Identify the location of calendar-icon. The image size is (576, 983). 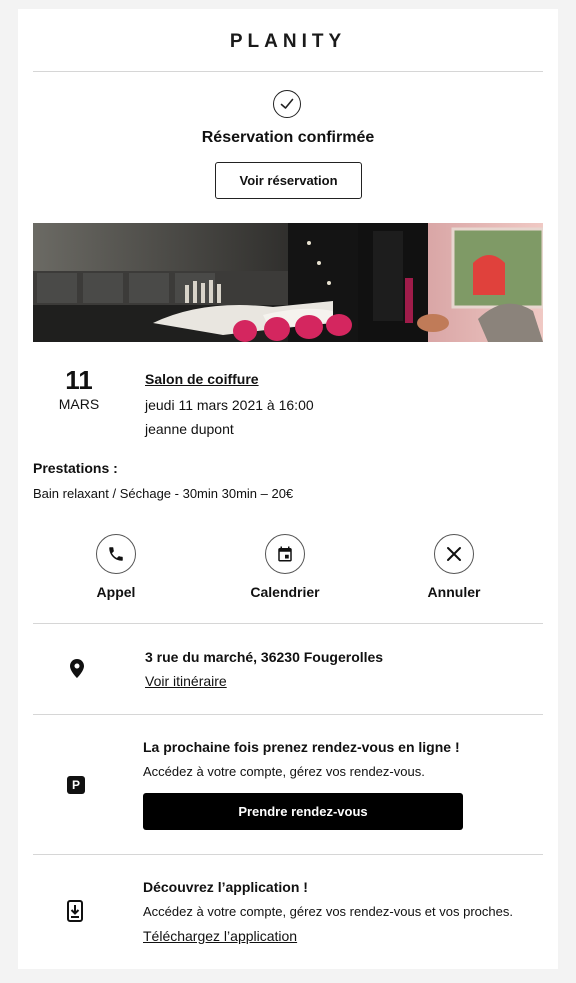
(285, 554).